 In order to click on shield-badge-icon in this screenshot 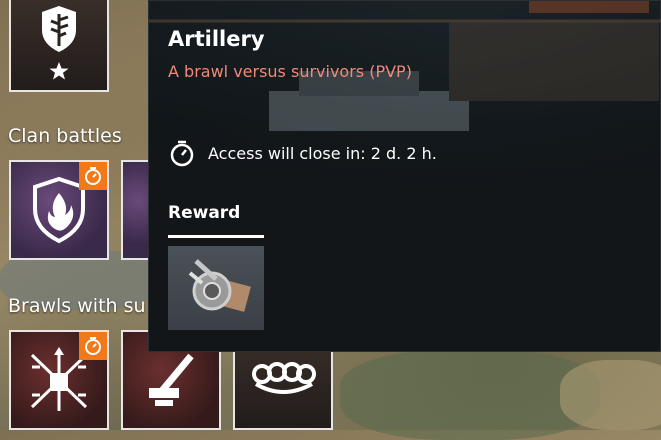, I will do `click(59, 43)`.